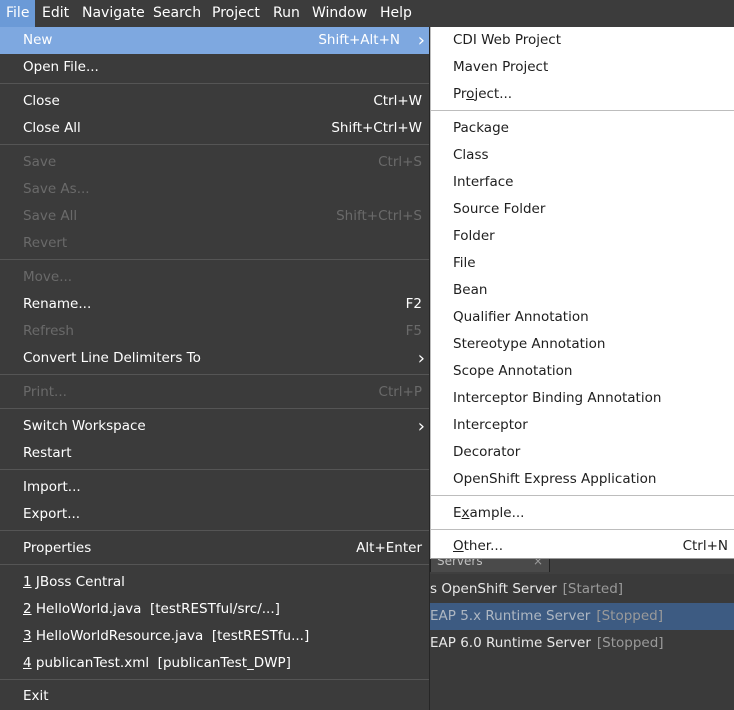 This screenshot has height=710, width=734. I want to click on recent-file-number: 1, so click(27, 582).